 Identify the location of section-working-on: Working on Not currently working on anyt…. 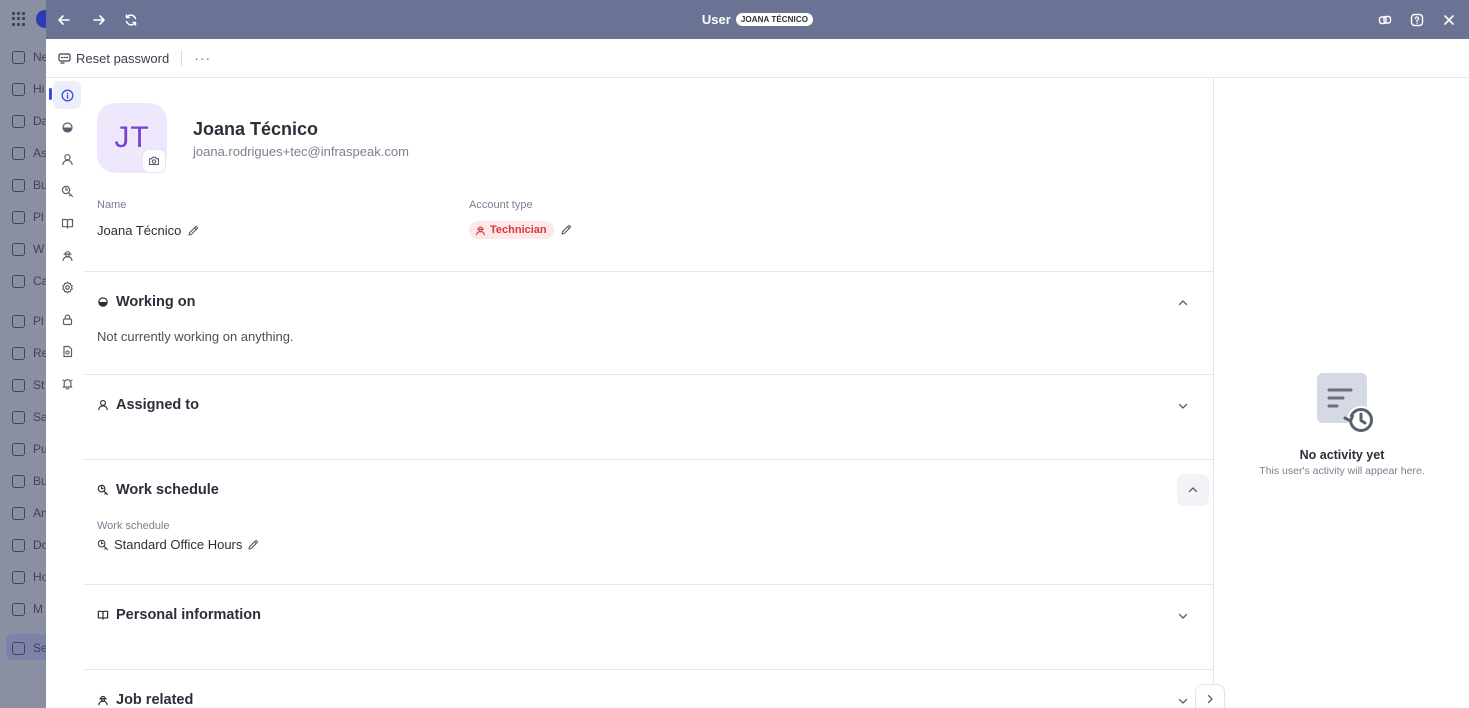
(648, 322).